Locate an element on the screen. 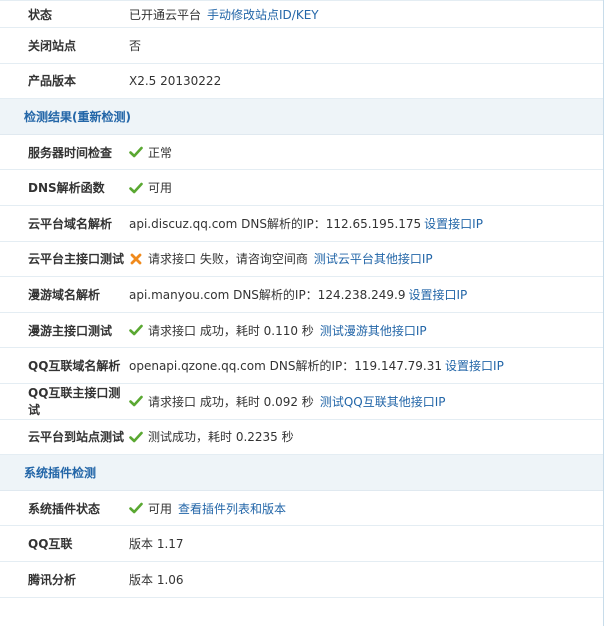  row-cloud-to-site-test: 云平台到站点测试 测试成功，耗时 0.2235 秒 is located at coordinates (301, 438).